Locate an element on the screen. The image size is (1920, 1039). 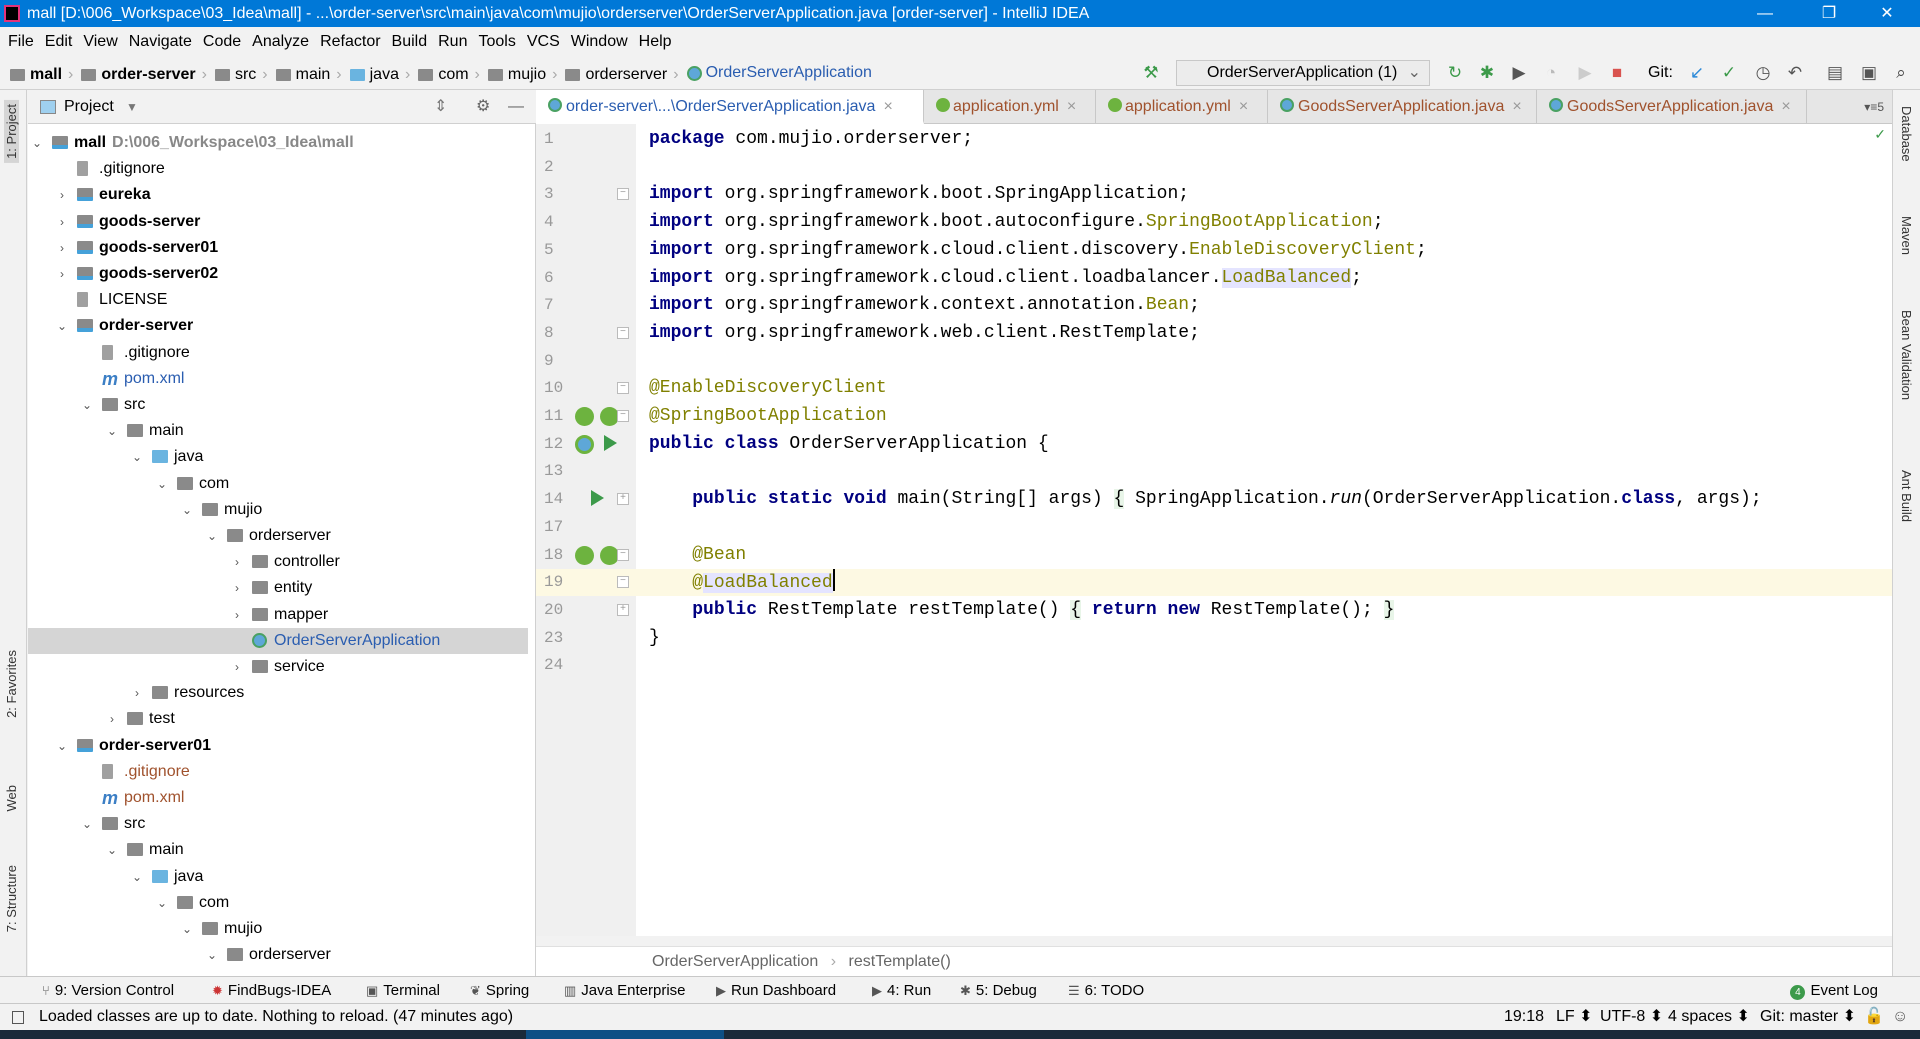
tool-tab-favorites: 2: Favorites is located at coordinates (11, 684).